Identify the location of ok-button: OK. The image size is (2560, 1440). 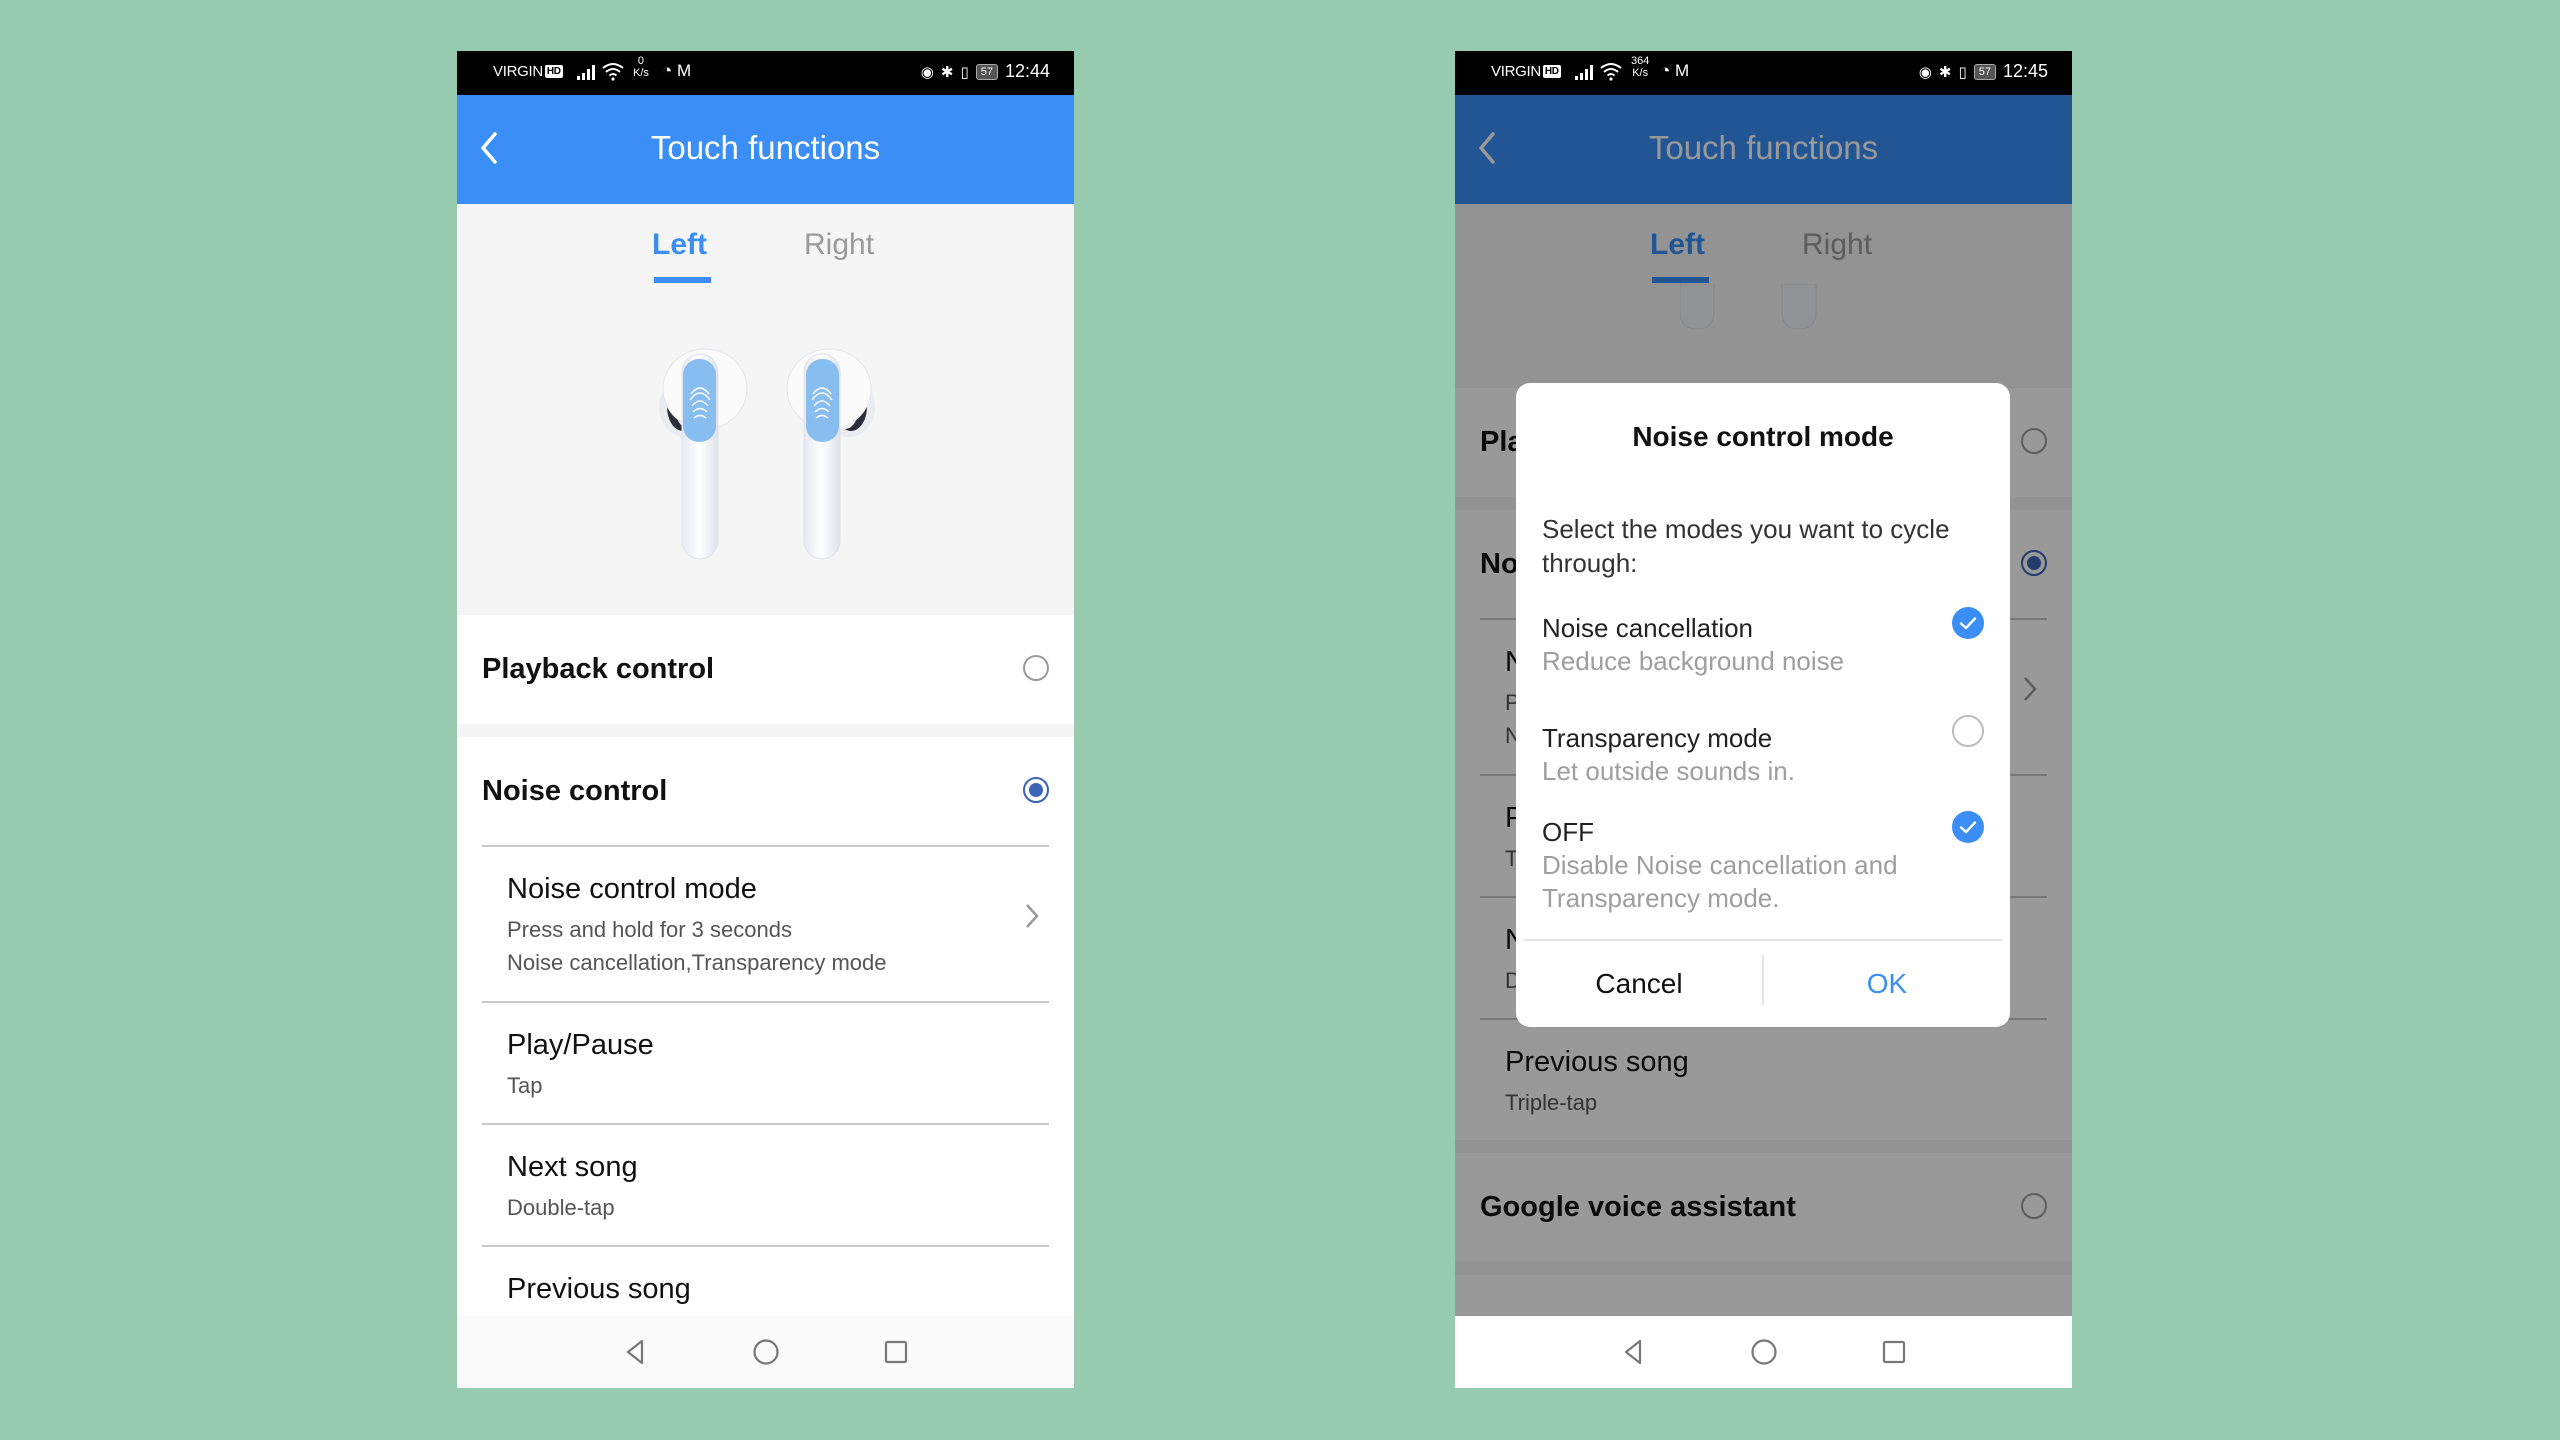
(1887, 984).